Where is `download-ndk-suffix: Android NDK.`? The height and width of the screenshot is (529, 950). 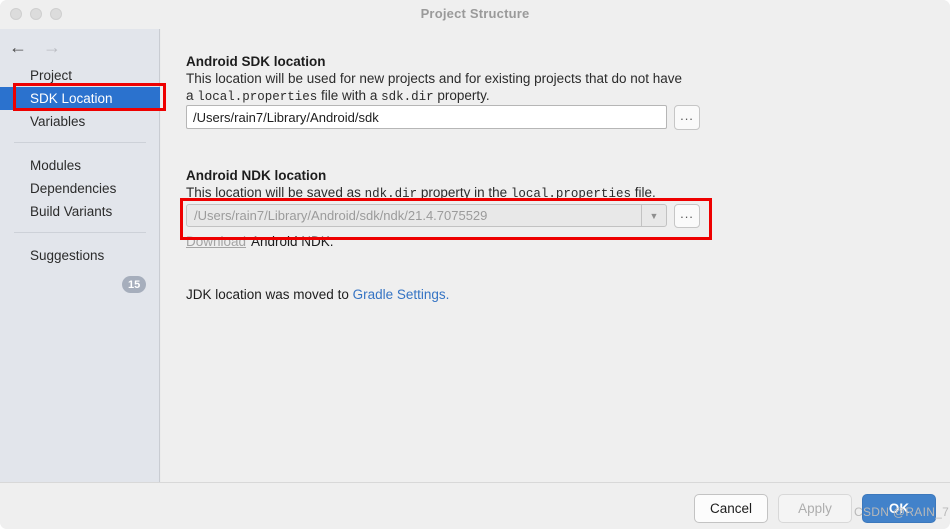 download-ndk-suffix: Android NDK. is located at coordinates (292, 241).